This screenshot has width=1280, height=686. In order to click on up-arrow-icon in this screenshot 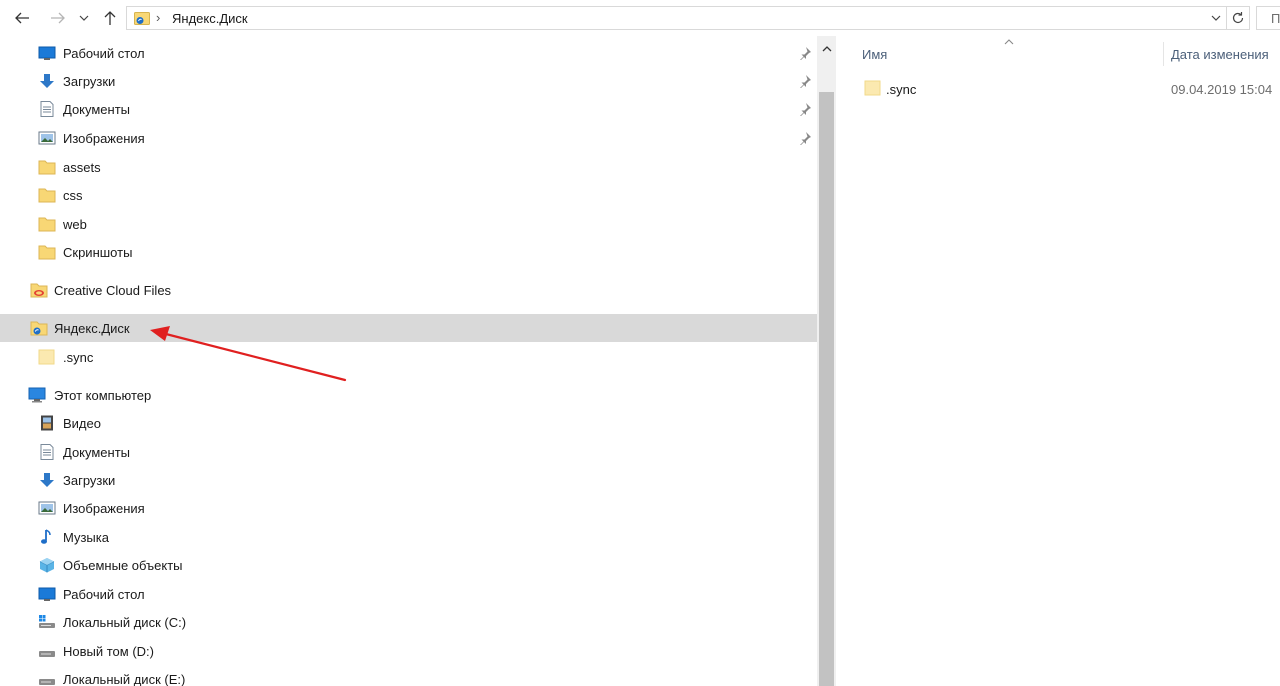, I will do `click(110, 18)`.